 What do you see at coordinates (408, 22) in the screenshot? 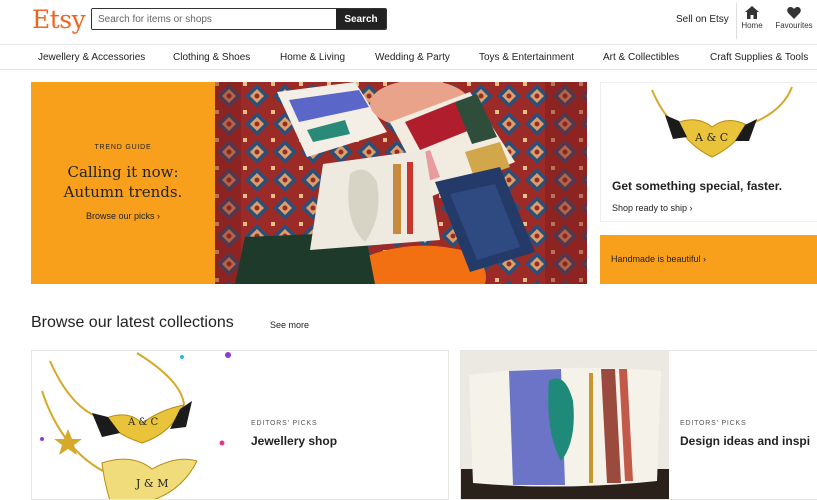
I see `site-header: Etsy Search Sell on Etsy Home Favourites` at bounding box center [408, 22].